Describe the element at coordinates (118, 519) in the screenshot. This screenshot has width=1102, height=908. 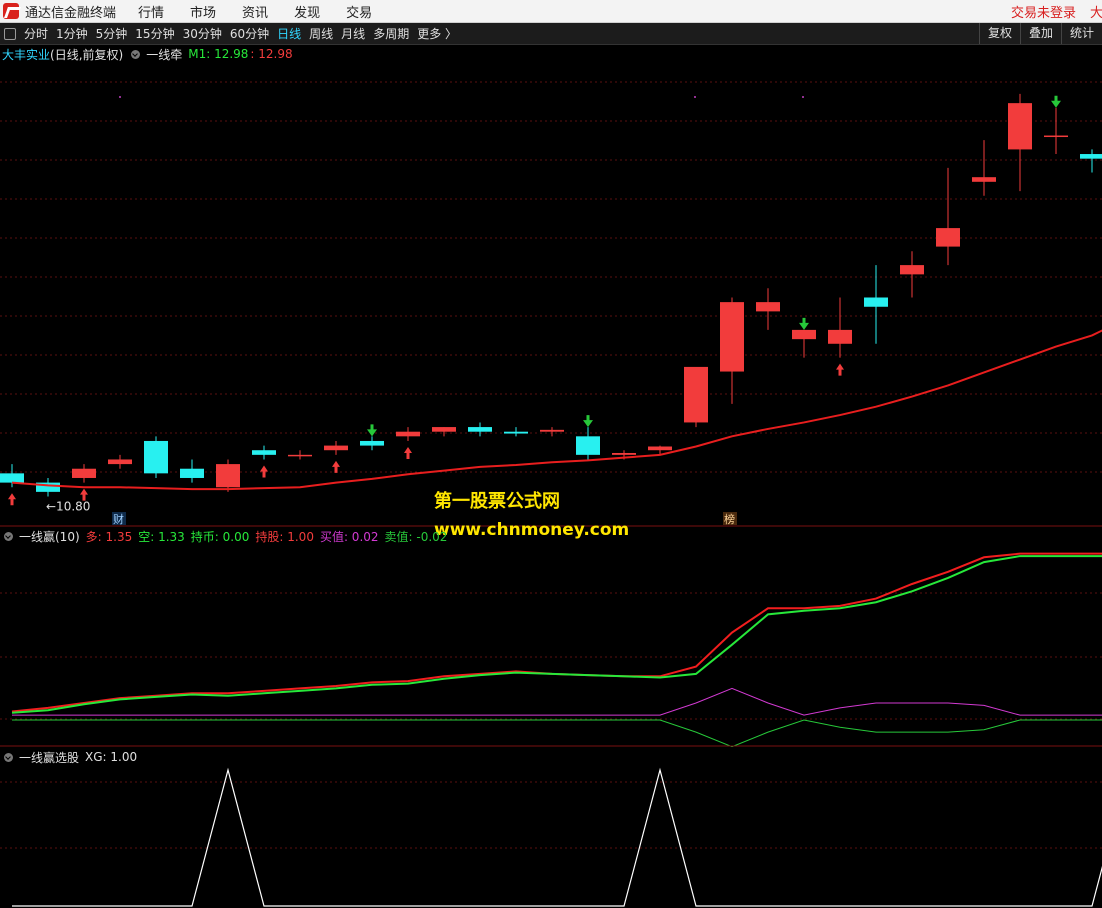
I see `finance-flag: 财` at that location.